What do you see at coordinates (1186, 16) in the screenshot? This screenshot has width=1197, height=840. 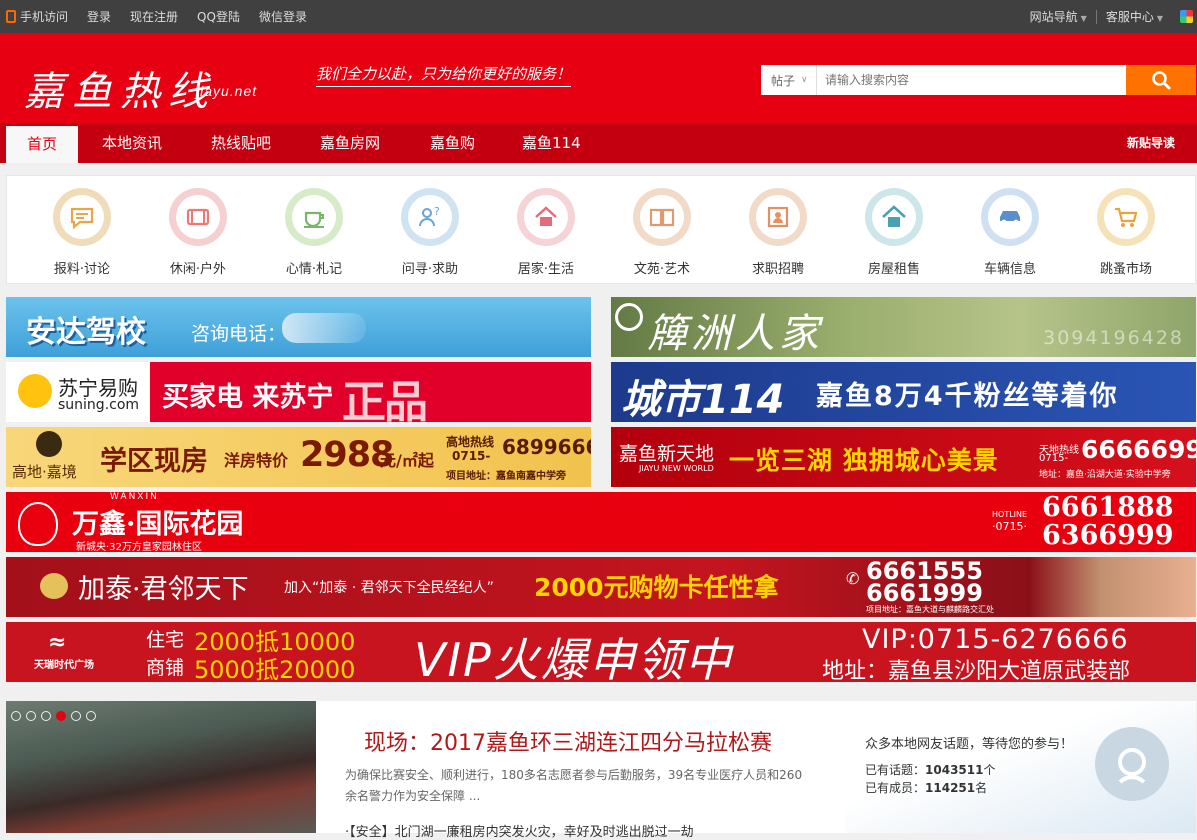 I see `theme-color-icon` at bounding box center [1186, 16].